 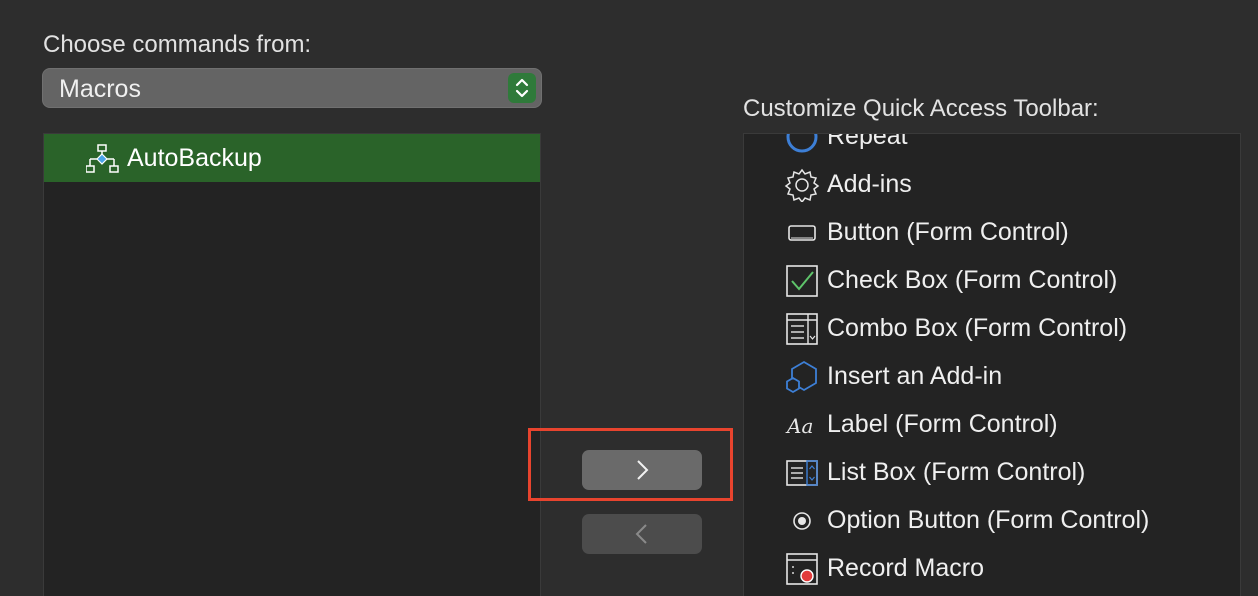 What do you see at coordinates (802, 329) in the screenshot?
I see `combo-box-icon` at bounding box center [802, 329].